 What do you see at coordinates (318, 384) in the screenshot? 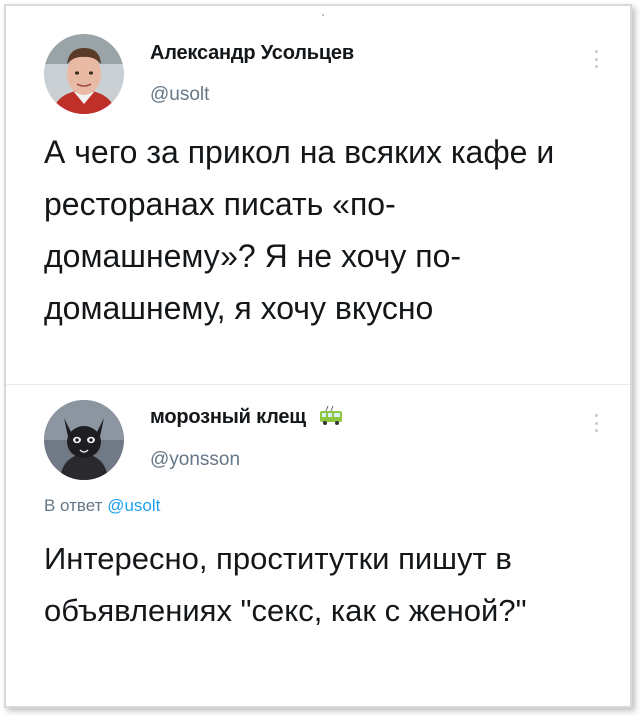
I see `divider` at bounding box center [318, 384].